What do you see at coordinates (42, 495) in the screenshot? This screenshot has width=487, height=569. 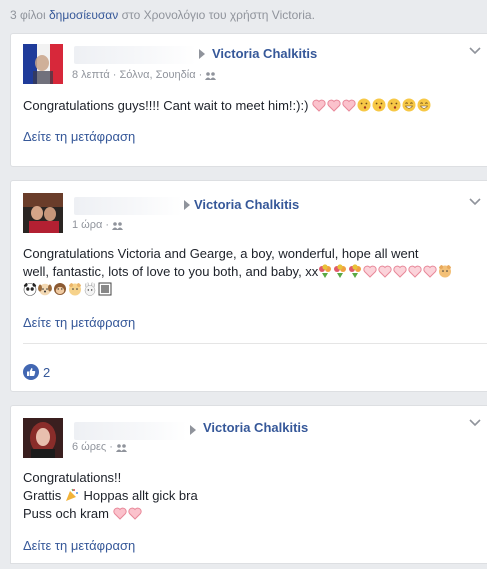 I see `post-text-word: Grattis` at bounding box center [42, 495].